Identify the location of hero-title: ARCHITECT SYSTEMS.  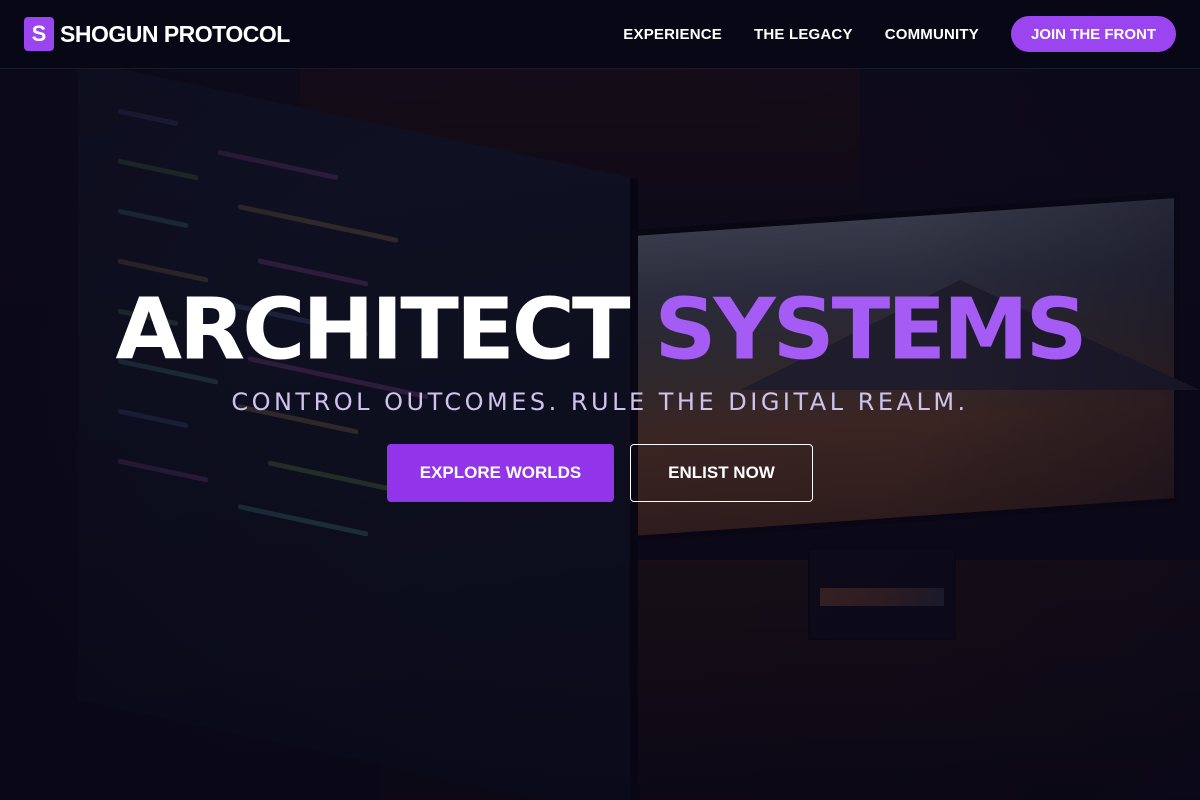
(600, 330).